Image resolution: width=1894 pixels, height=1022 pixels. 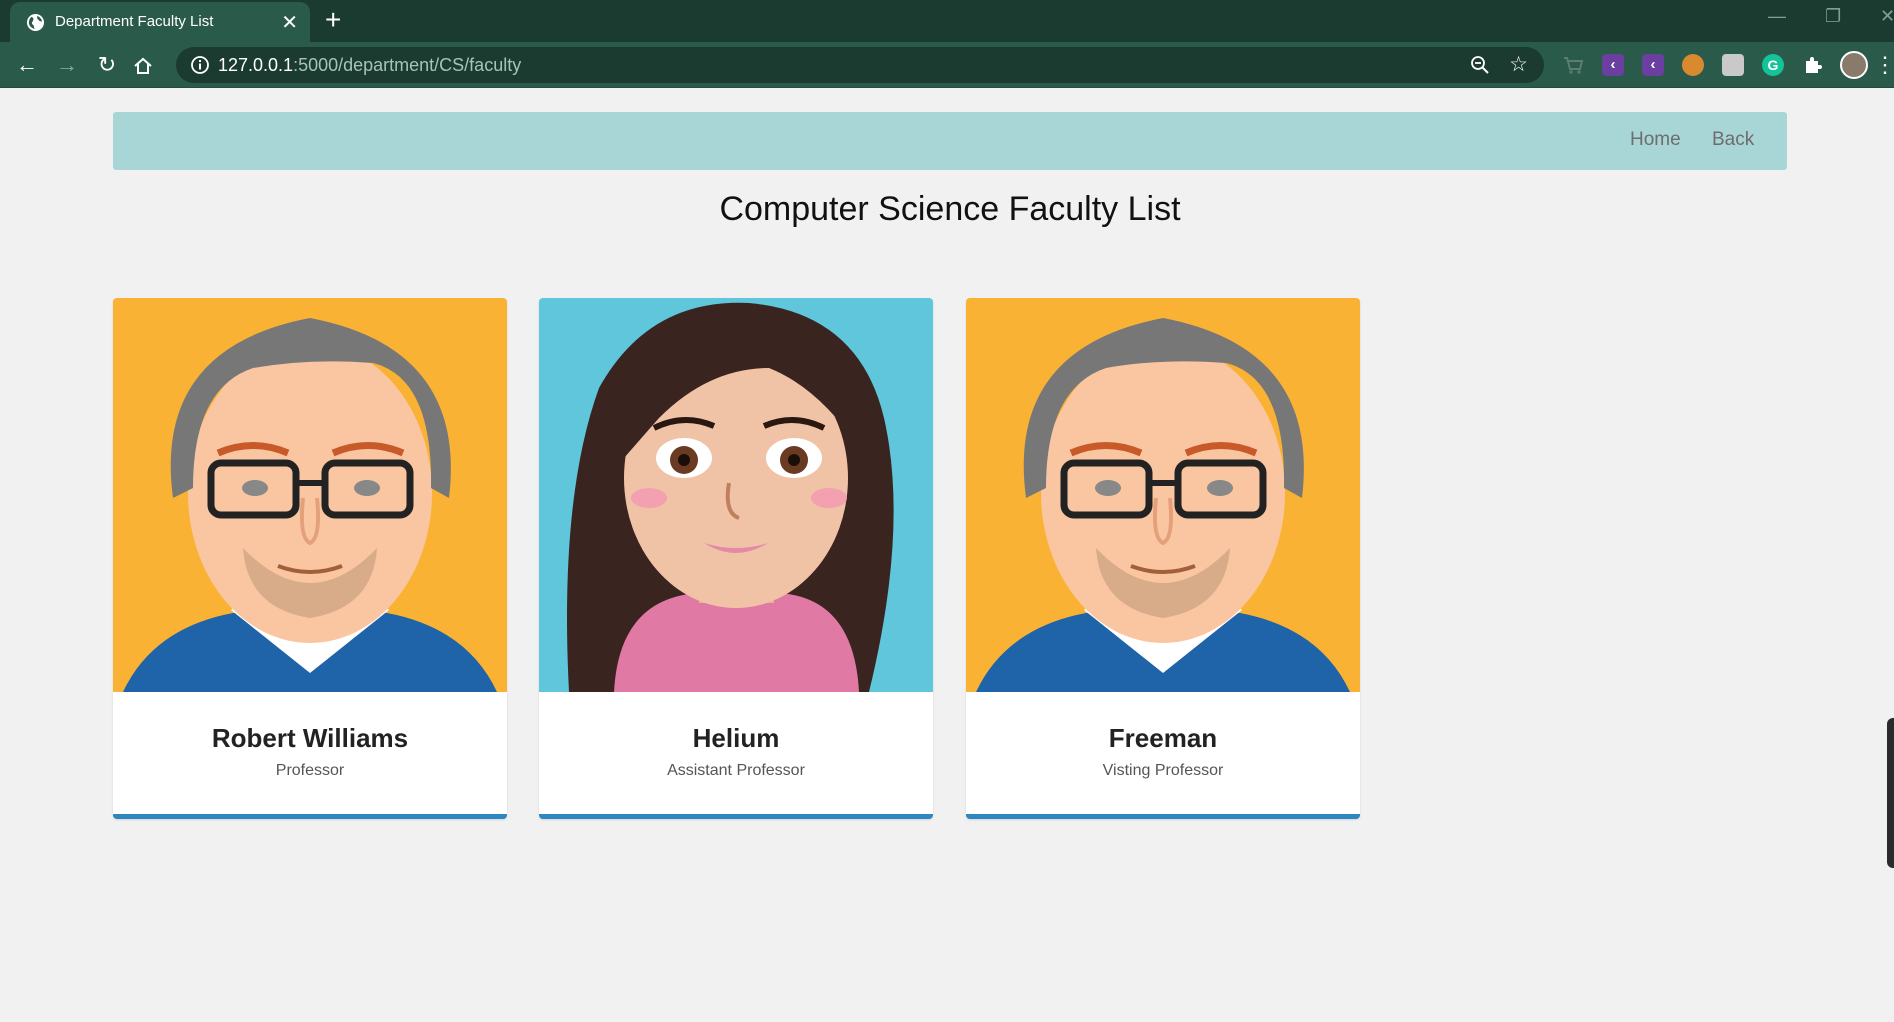 I want to click on faculty-card: Robert Williams Professor, so click(x=310, y=558).